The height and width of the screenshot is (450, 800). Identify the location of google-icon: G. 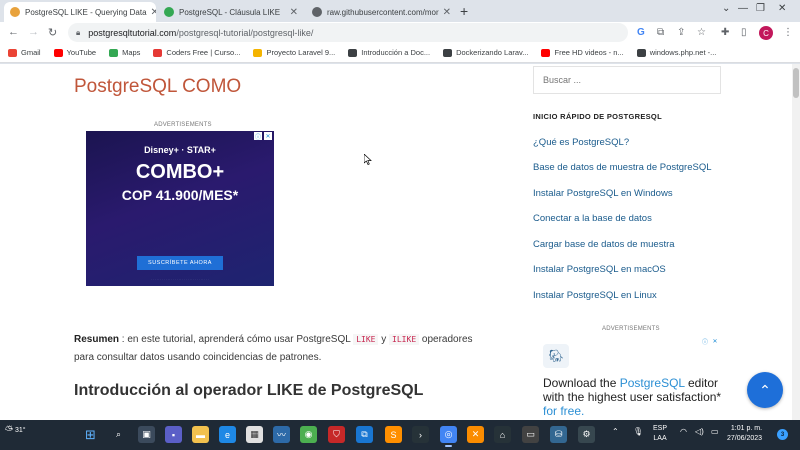
(641, 32).